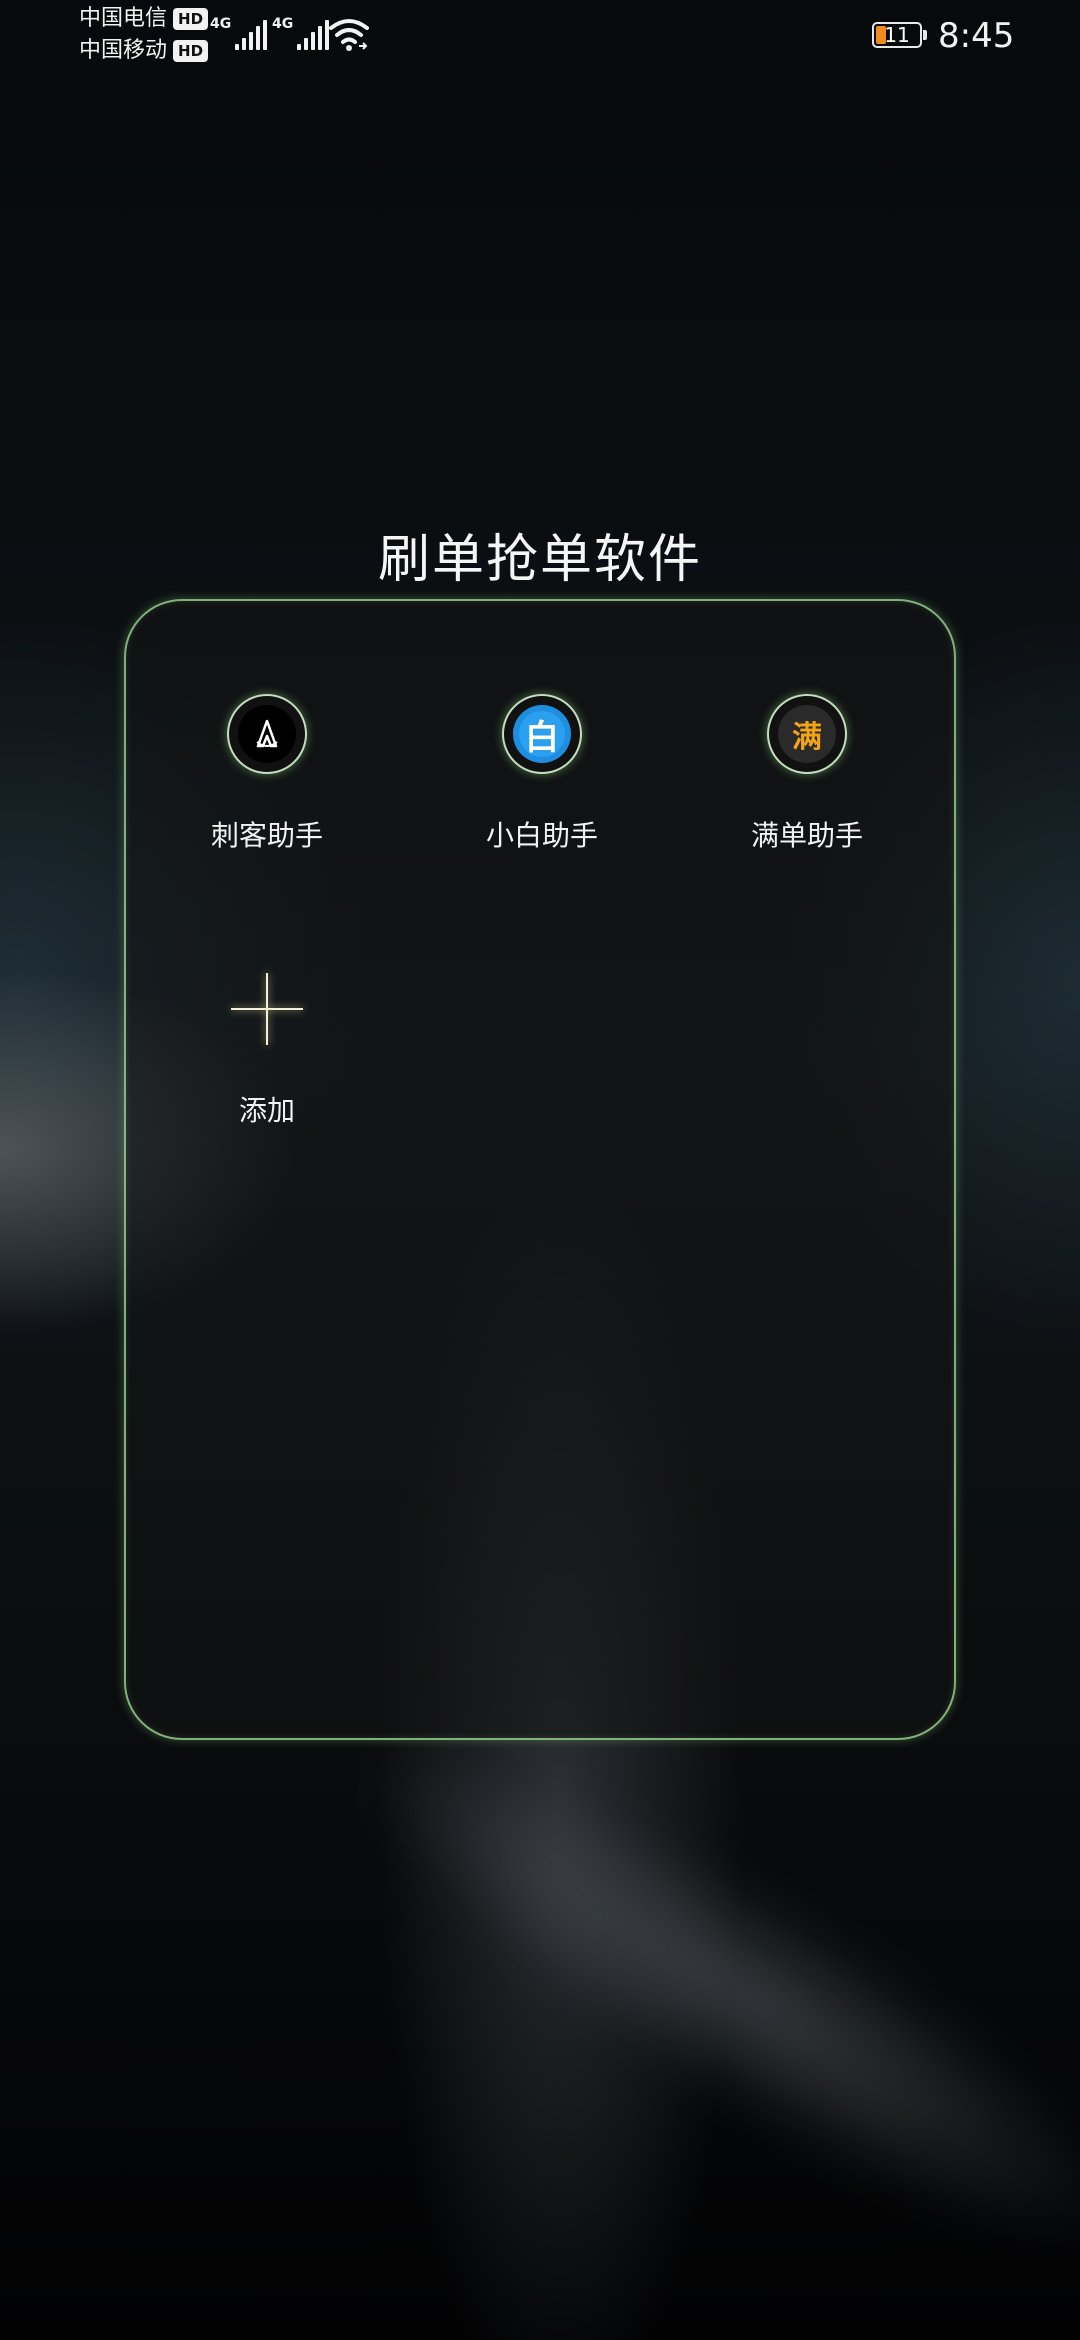  Describe the element at coordinates (807, 775) in the screenshot. I see `app-mandan-zhushou: 满 满单助手` at that location.